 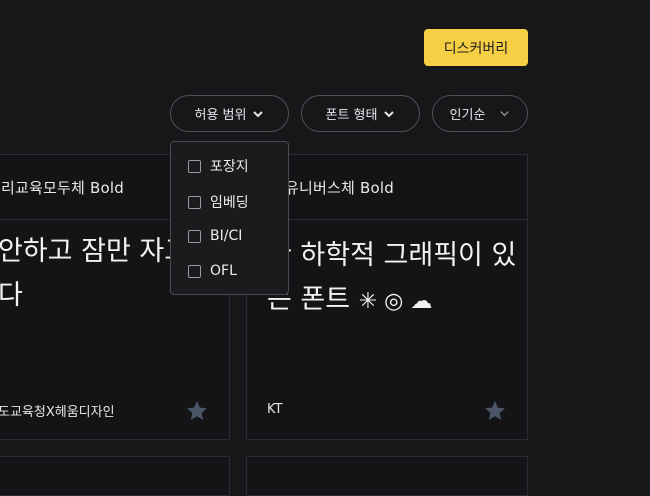 I want to click on font-preview-text: 안하고 잠만 자고 다, so click(x=94, y=274).